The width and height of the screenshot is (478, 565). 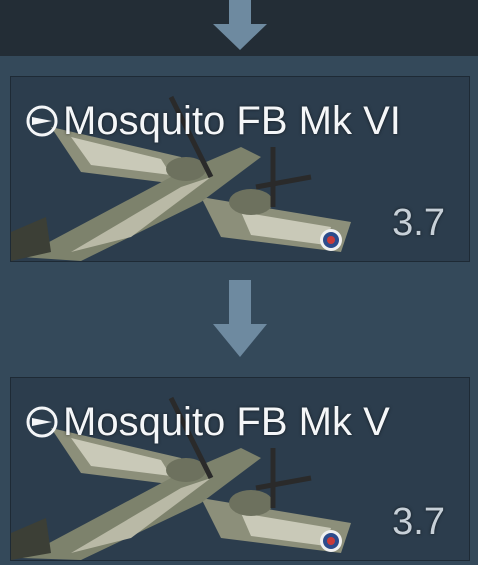 What do you see at coordinates (226, 422) in the screenshot?
I see `vehicle-name: Mosquito FB Mk V` at bounding box center [226, 422].